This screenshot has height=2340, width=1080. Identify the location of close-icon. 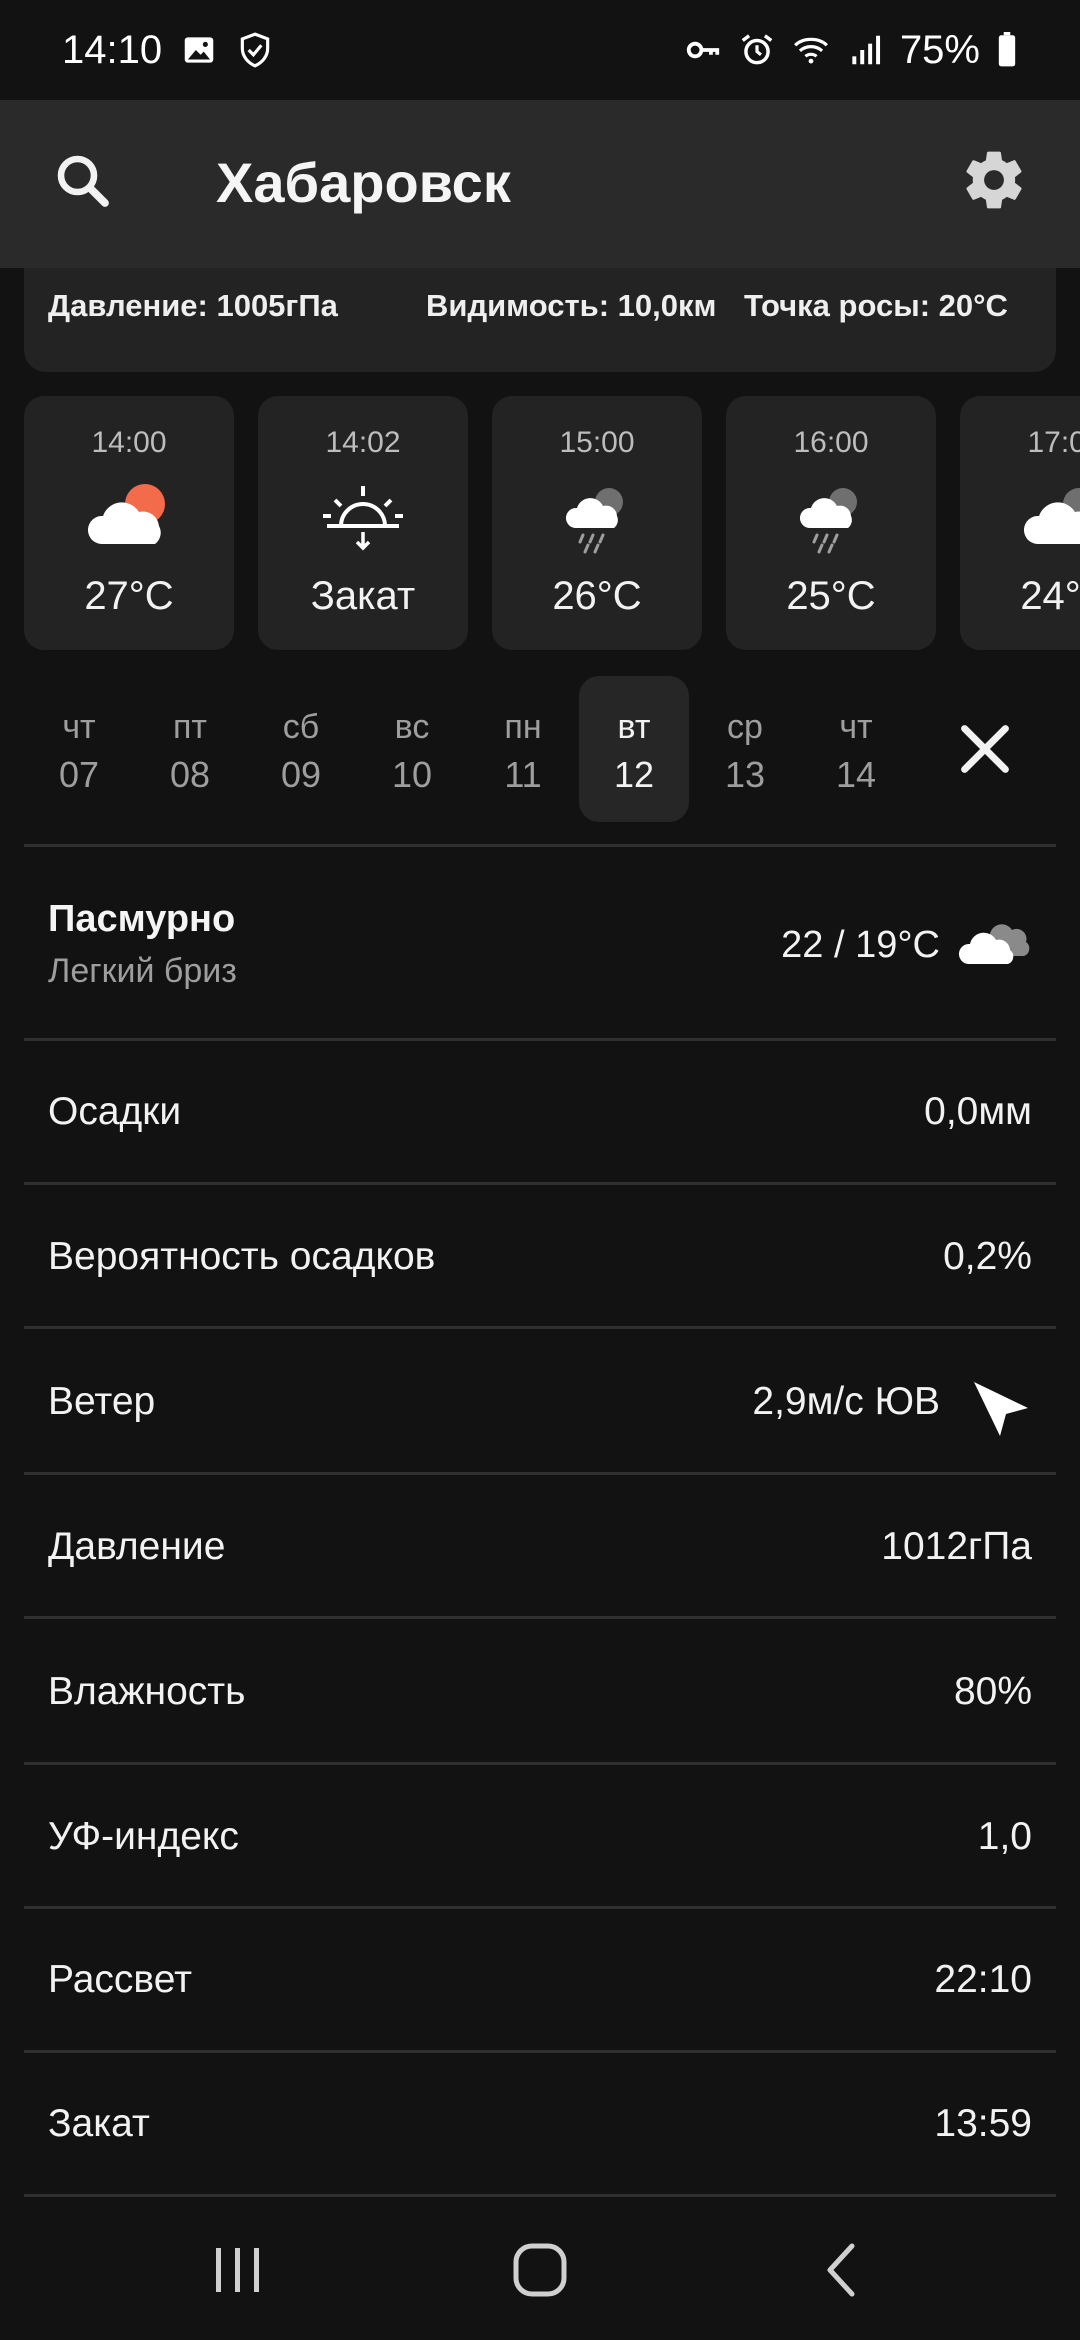
(985, 749).